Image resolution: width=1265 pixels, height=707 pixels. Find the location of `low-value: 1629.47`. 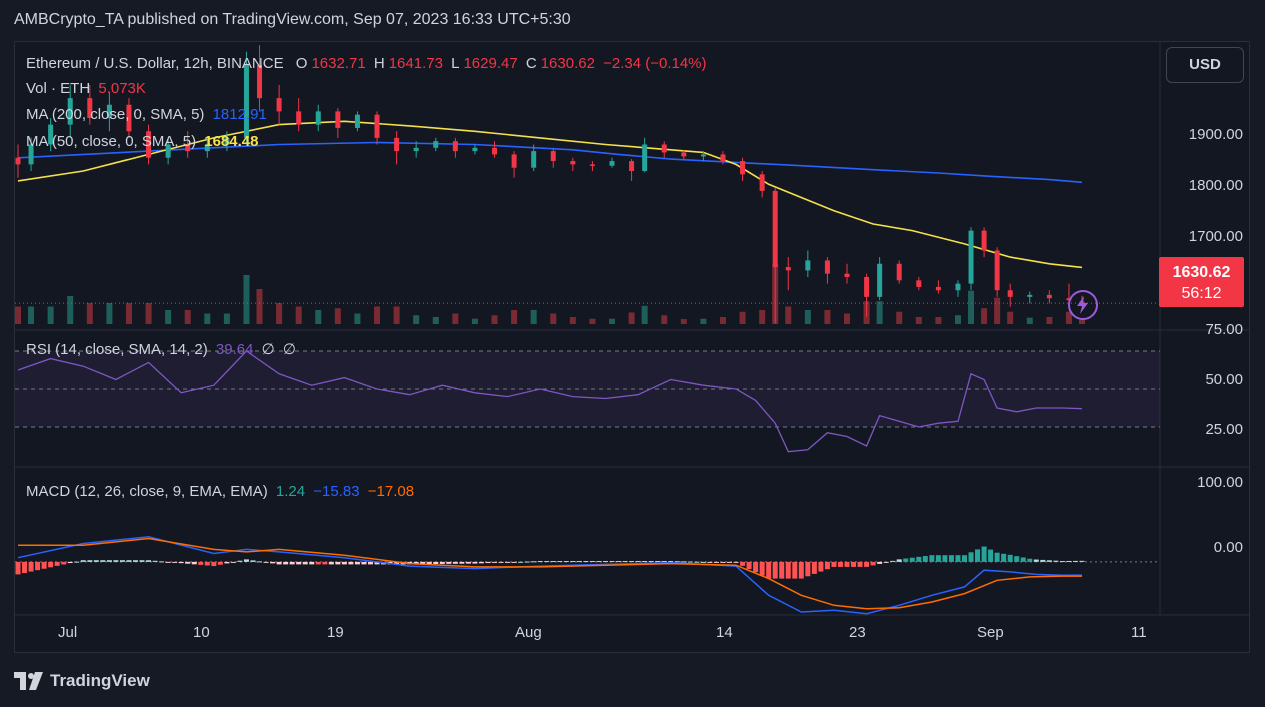

low-value: 1629.47 is located at coordinates (490, 63).